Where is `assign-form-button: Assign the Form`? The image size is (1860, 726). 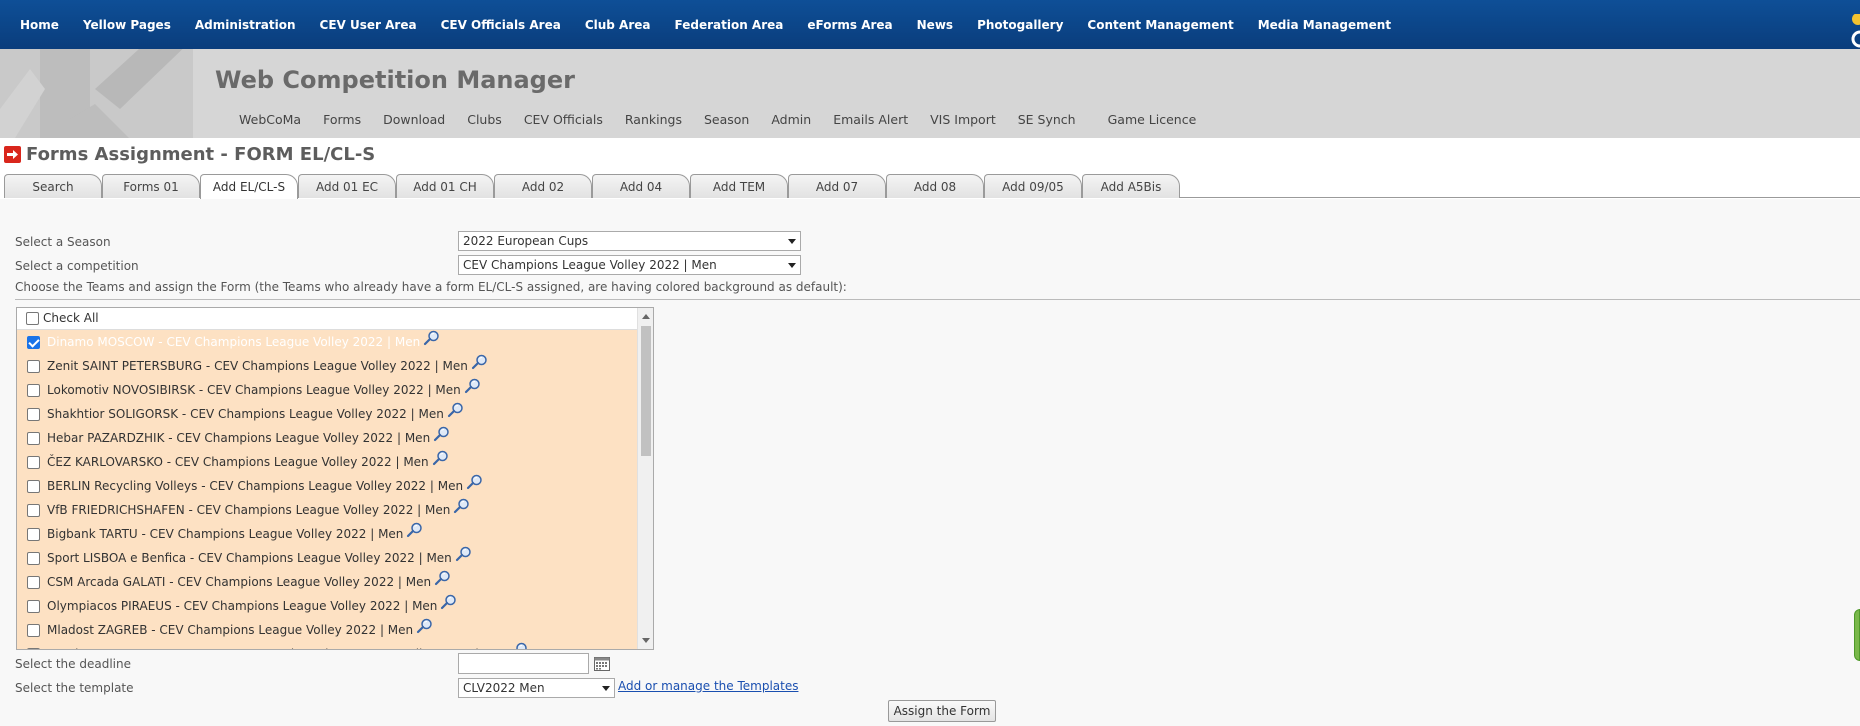
assign-form-button: Assign the Form is located at coordinates (942, 711).